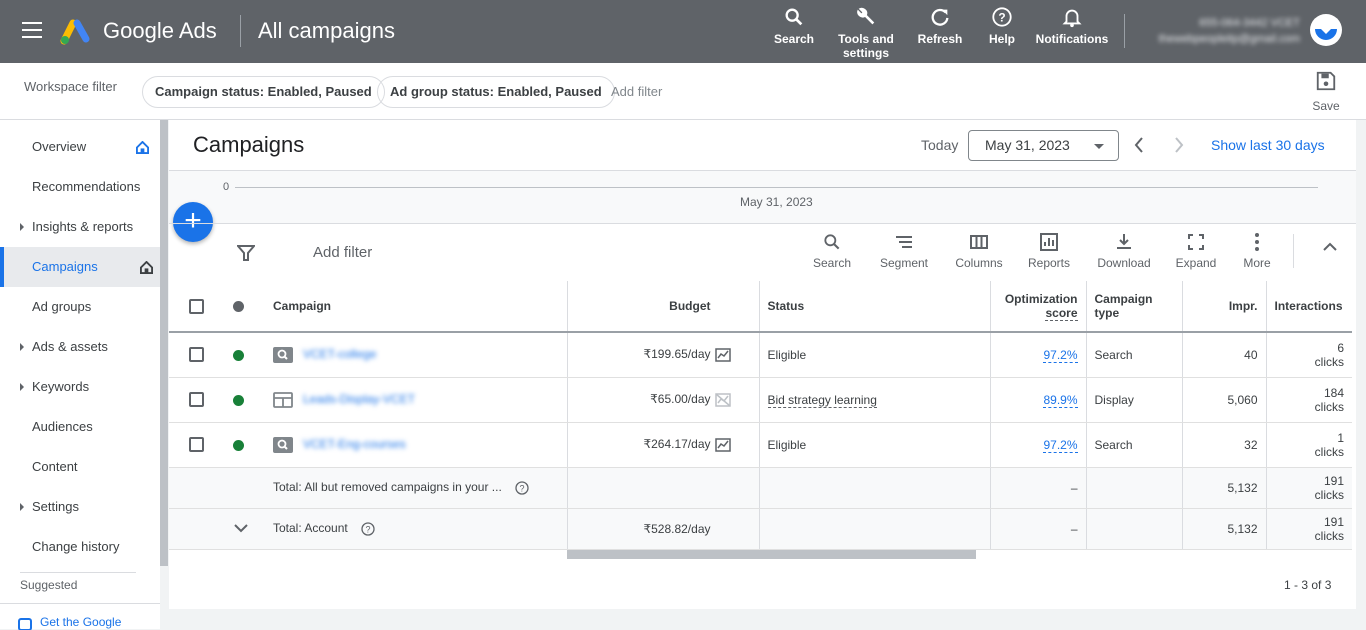 This screenshot has height=630, width=1366. I want to click on select-all-checkbox, so click(196, 306).